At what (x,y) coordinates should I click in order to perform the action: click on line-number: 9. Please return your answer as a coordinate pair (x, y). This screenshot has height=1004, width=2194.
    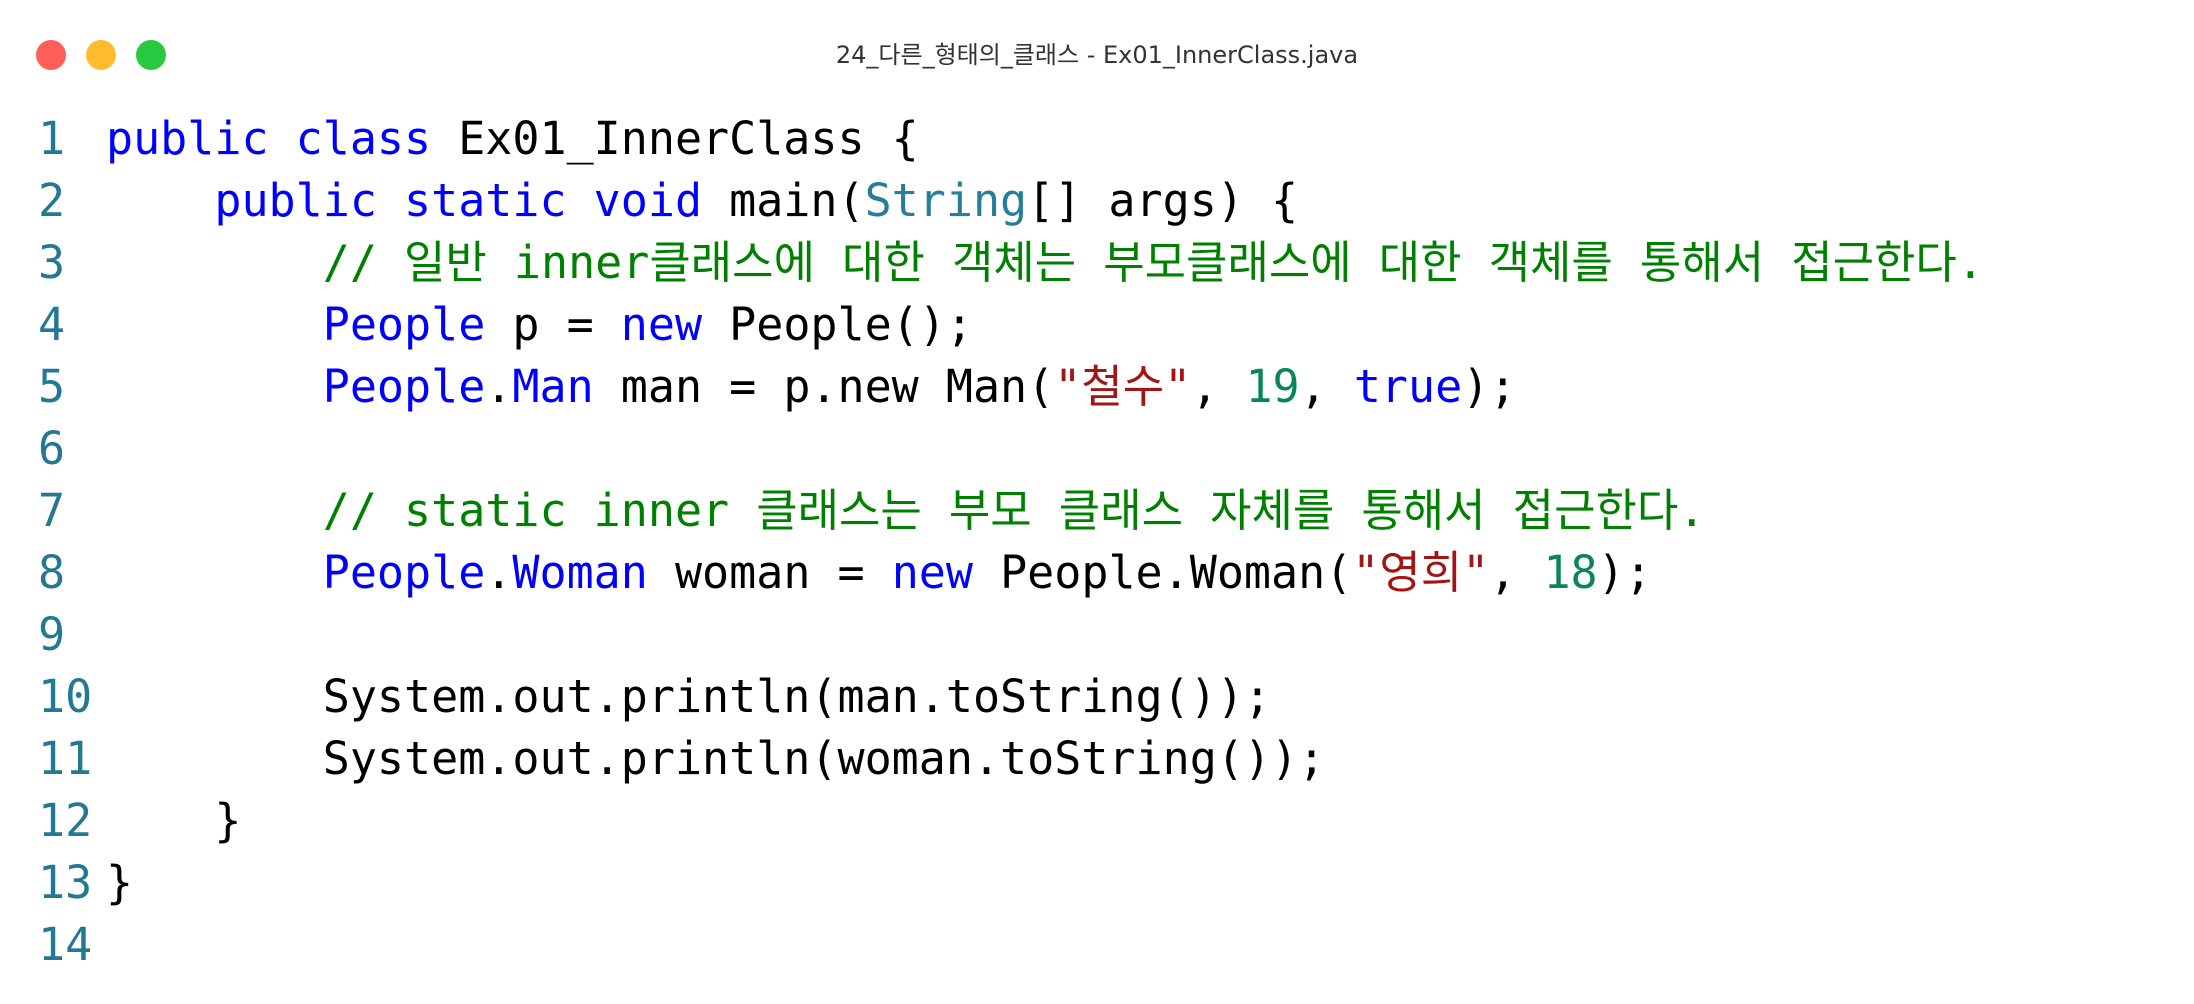
    Looking at the image, I should click on (52, 634).